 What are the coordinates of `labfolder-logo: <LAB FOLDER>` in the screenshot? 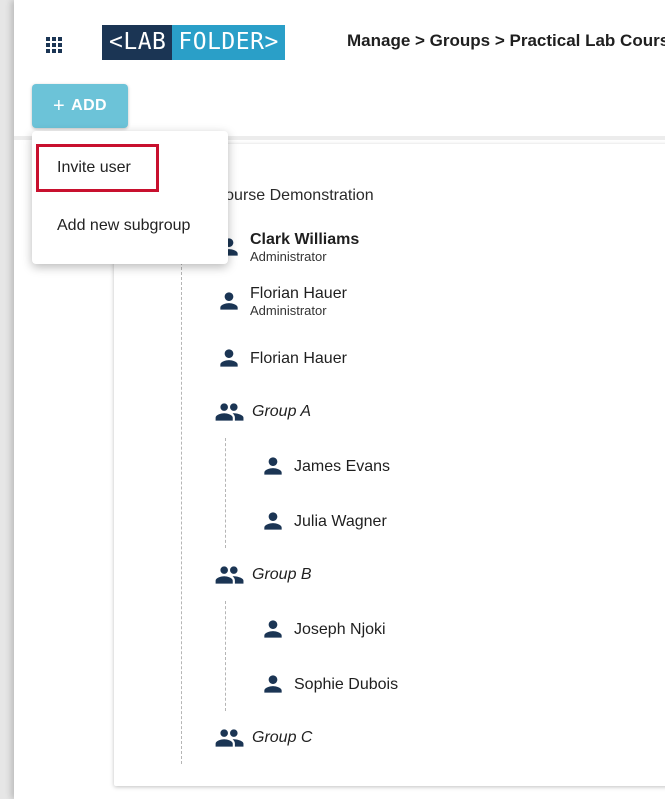 It's located at (193, 42).